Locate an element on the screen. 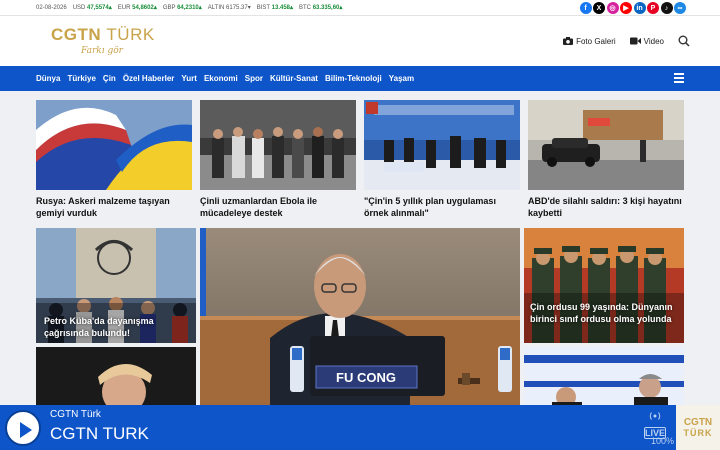  facebook-icon: f is located at coordinates (585, 8).